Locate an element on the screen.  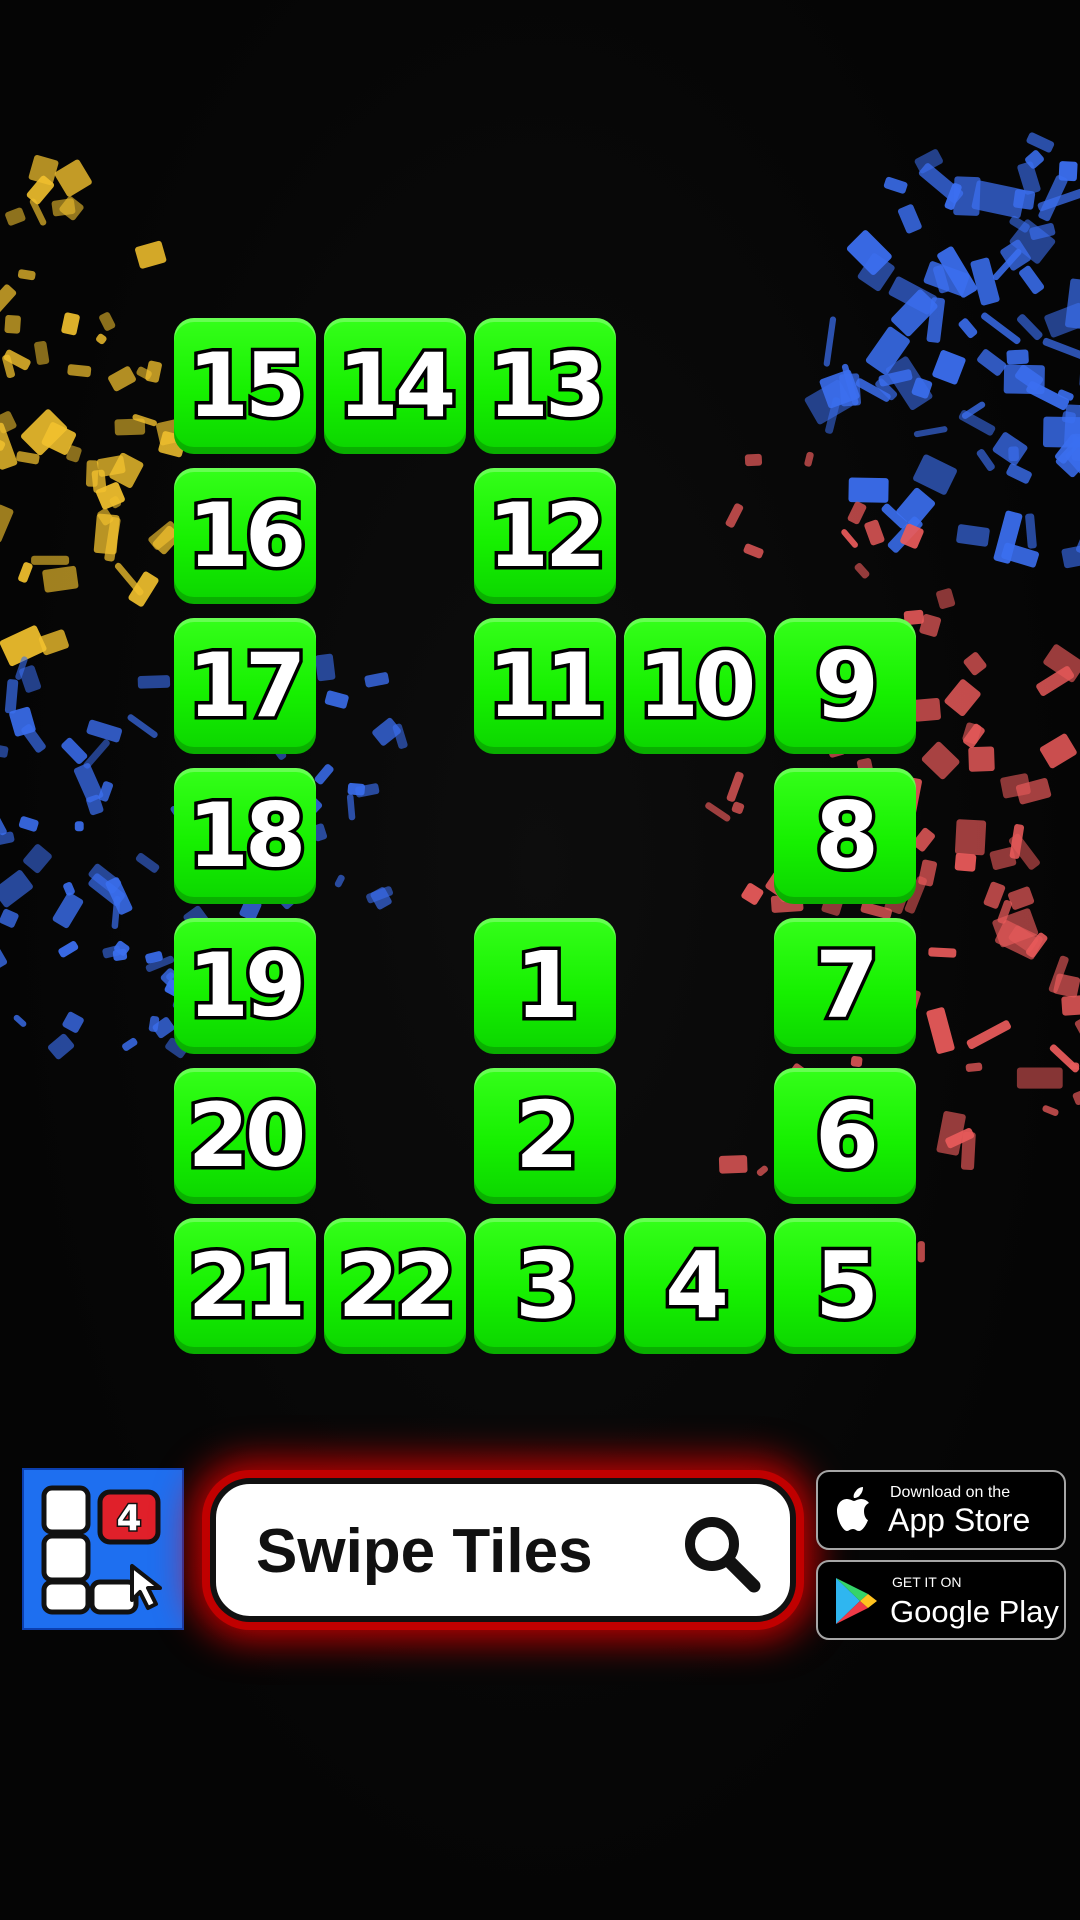
tile-number: 10 is located at coordinates (697, 685).